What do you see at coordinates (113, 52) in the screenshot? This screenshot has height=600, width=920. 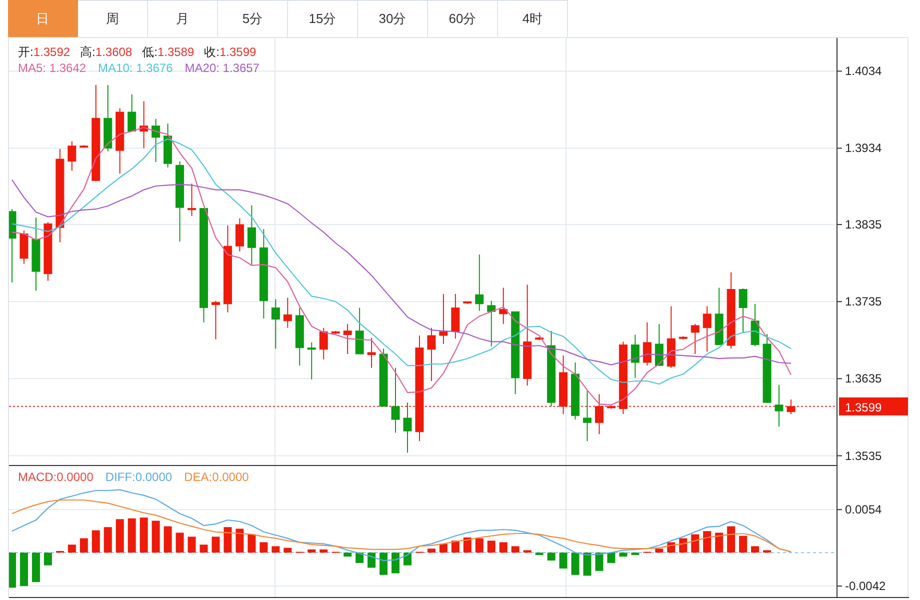 I see `legend-value: 1.3608` at bounding box center [113, 52].